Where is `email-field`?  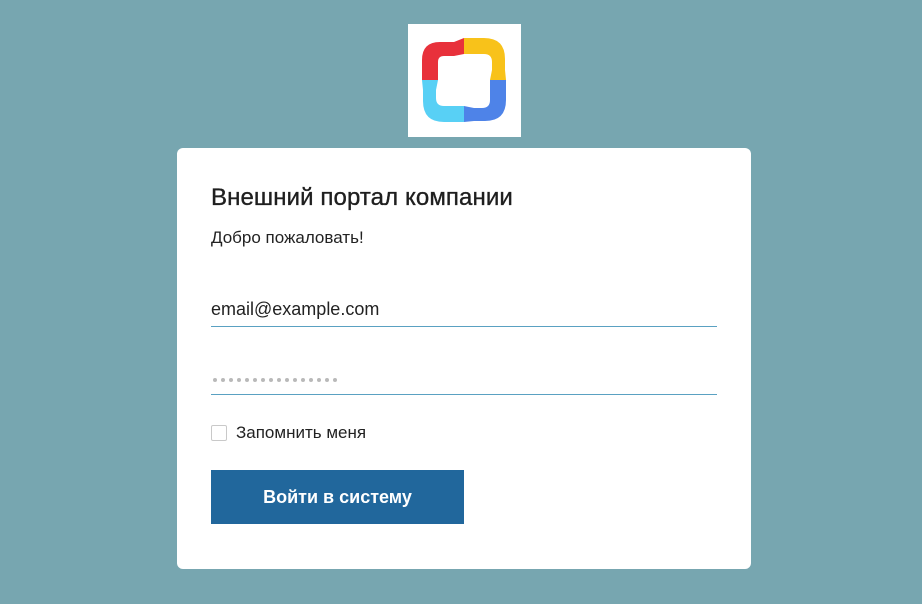
email-field is located at coordinates (464, 306).